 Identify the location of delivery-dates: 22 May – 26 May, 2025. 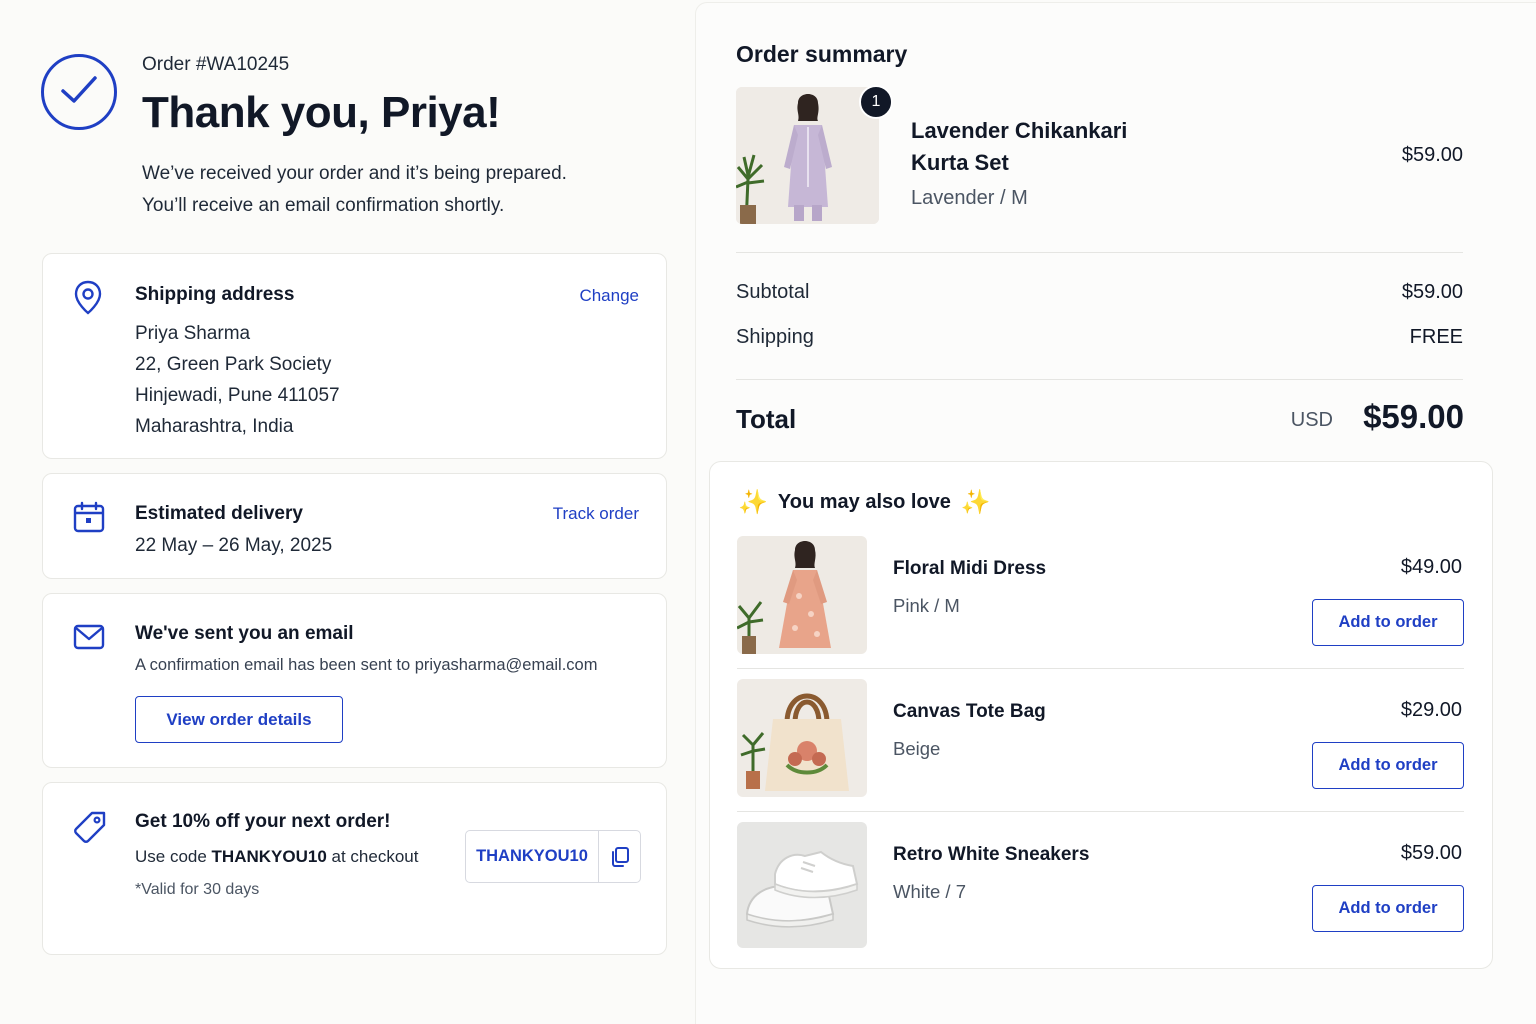
(234, 545).